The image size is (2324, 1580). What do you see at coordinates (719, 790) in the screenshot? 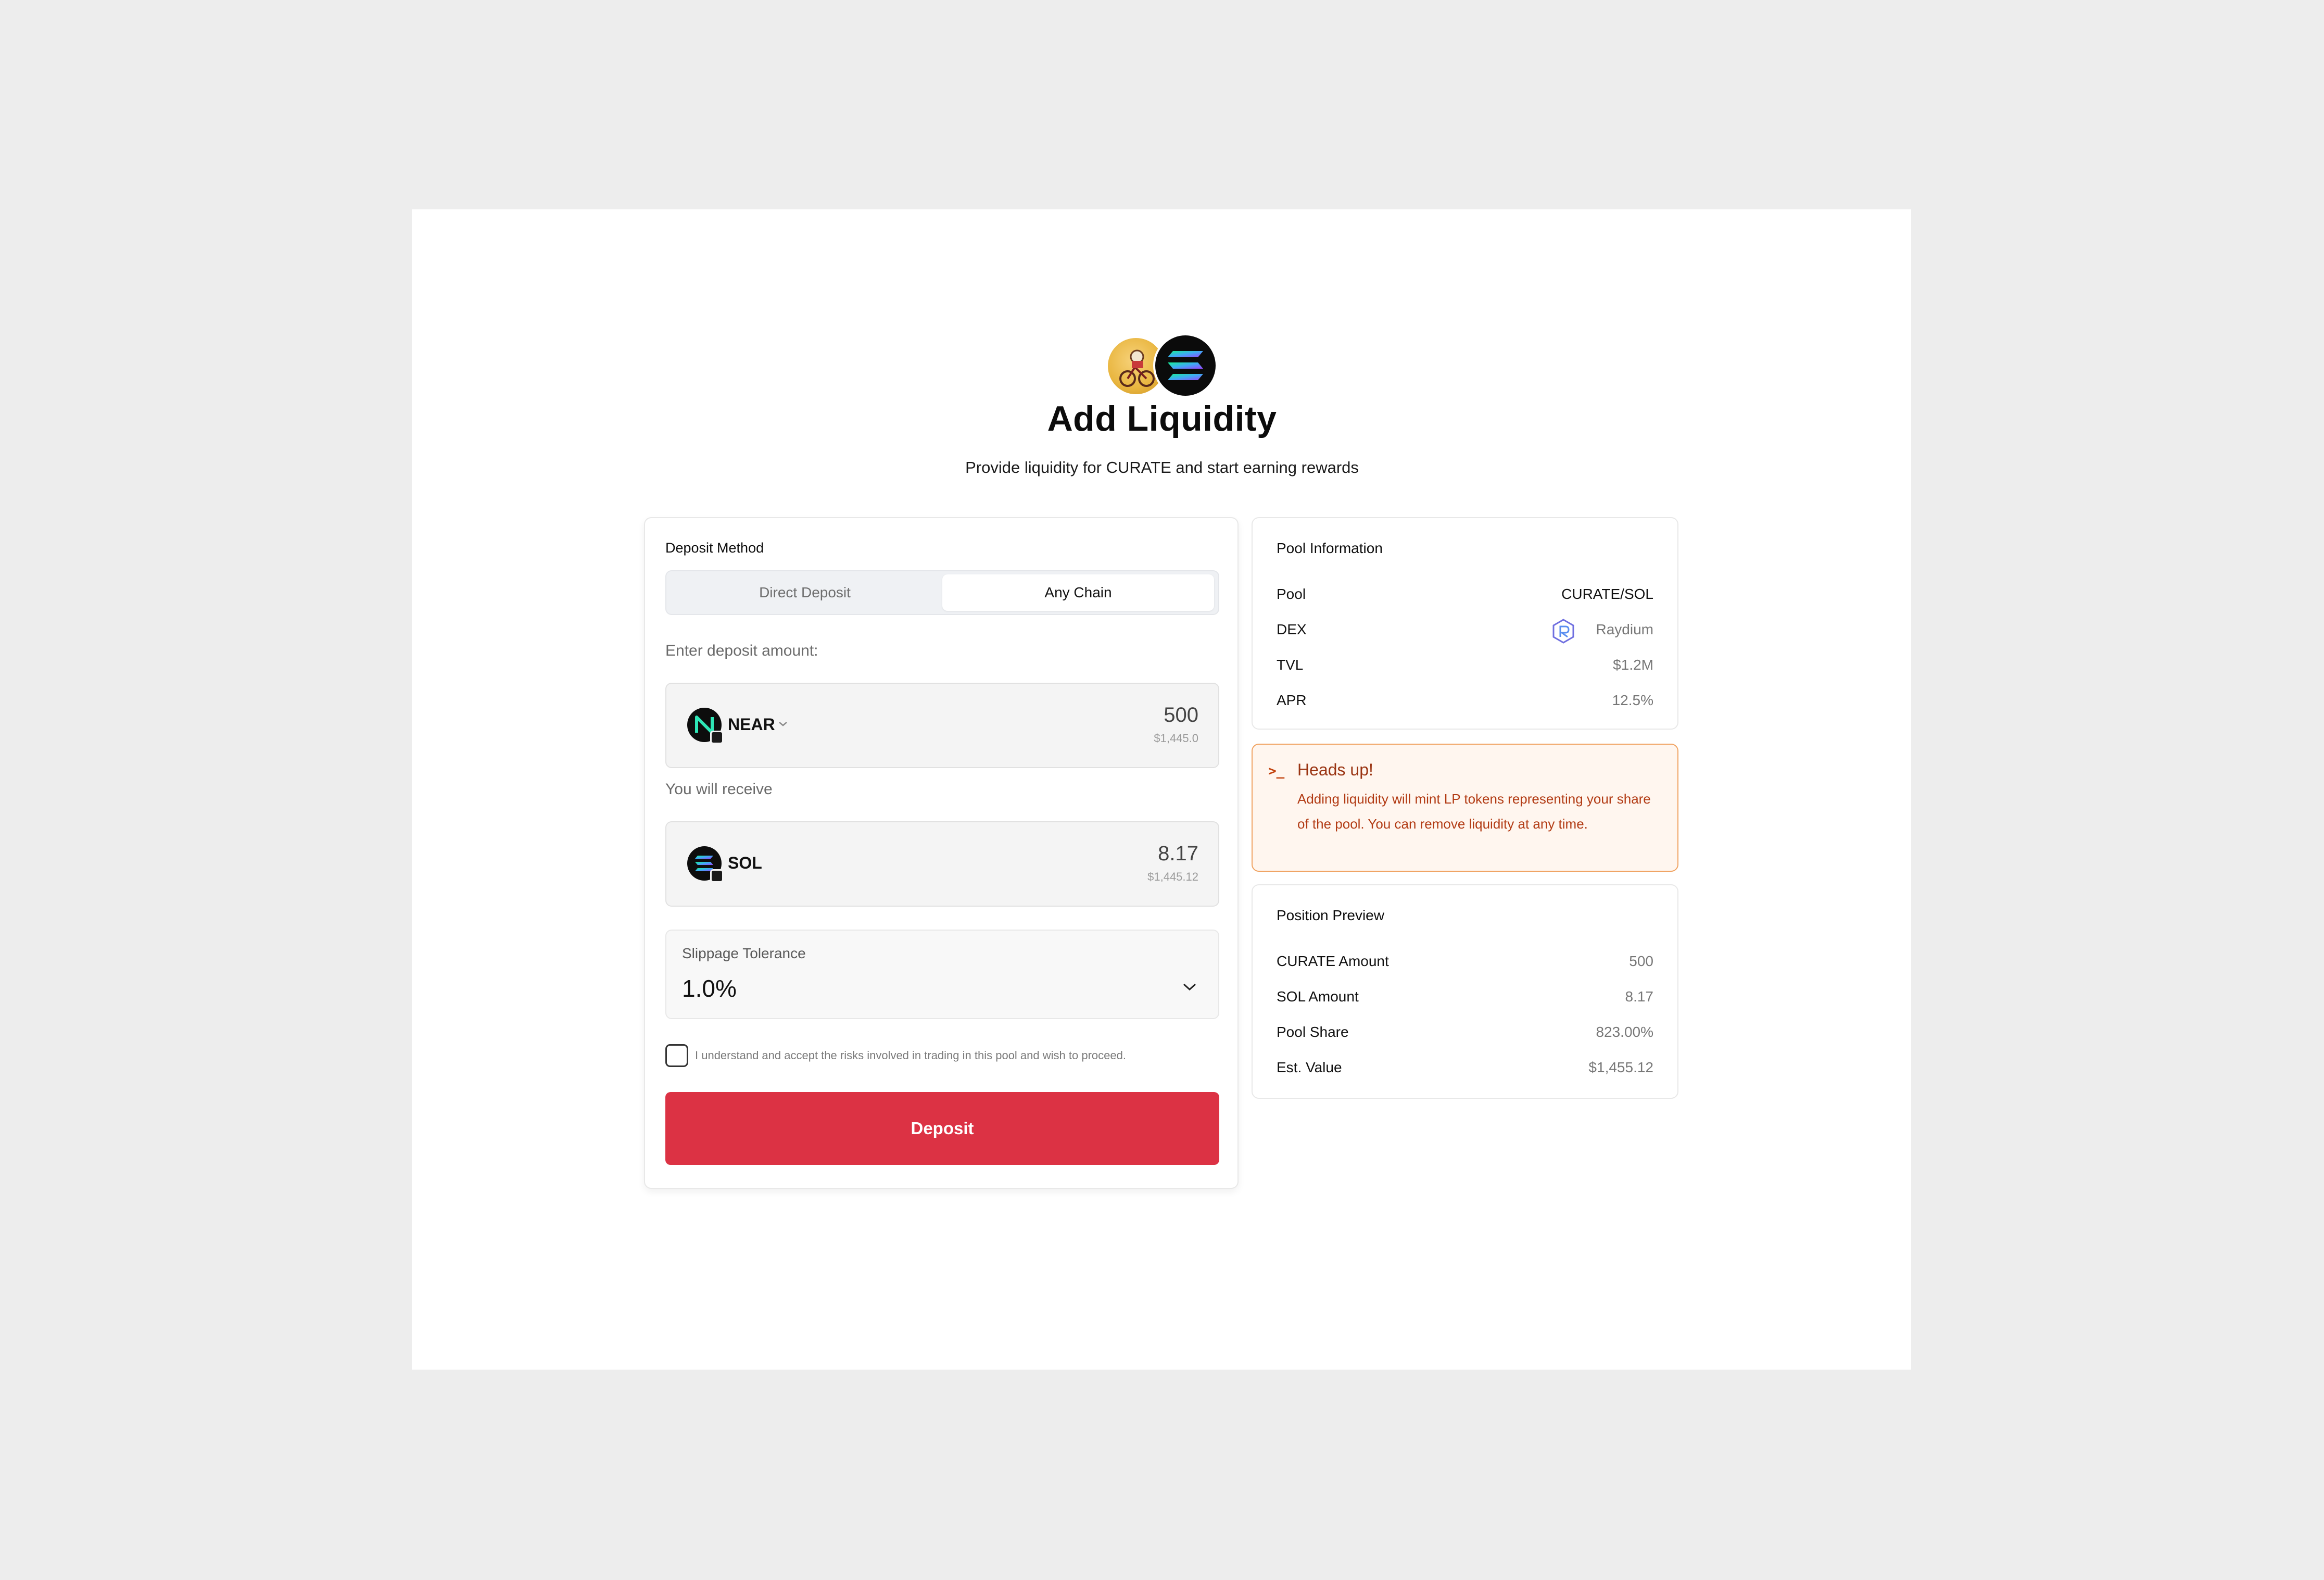
I see `receive-label: You will receive` at bounding box center [719, 790].